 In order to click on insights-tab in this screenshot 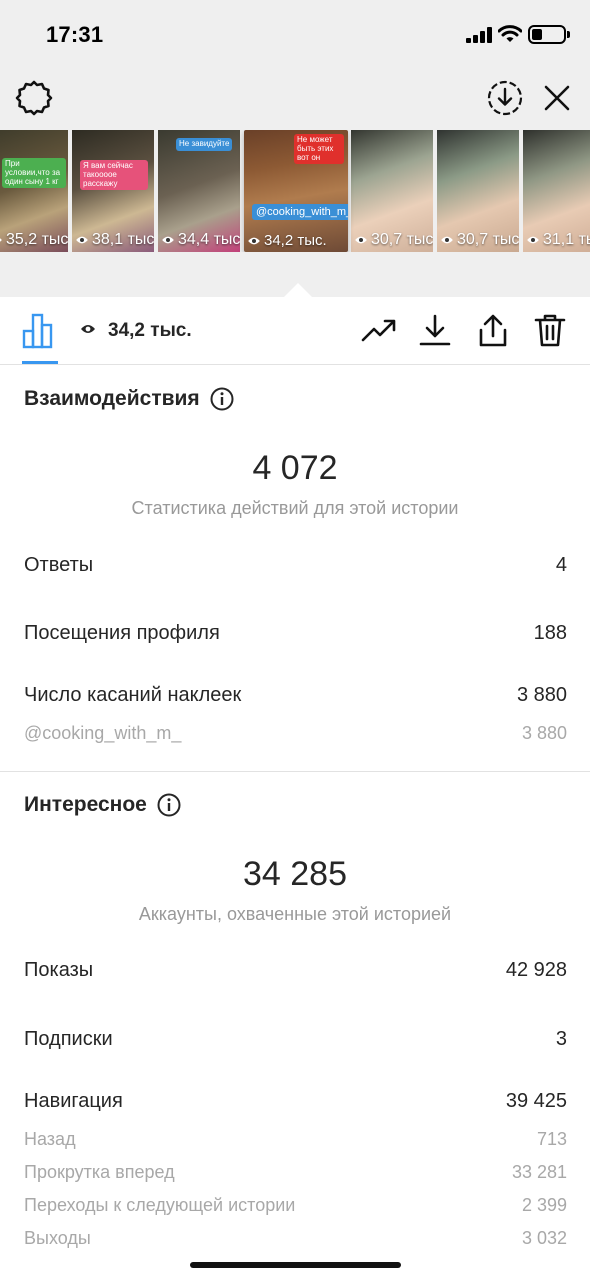, I will do `click(40, 329)`.